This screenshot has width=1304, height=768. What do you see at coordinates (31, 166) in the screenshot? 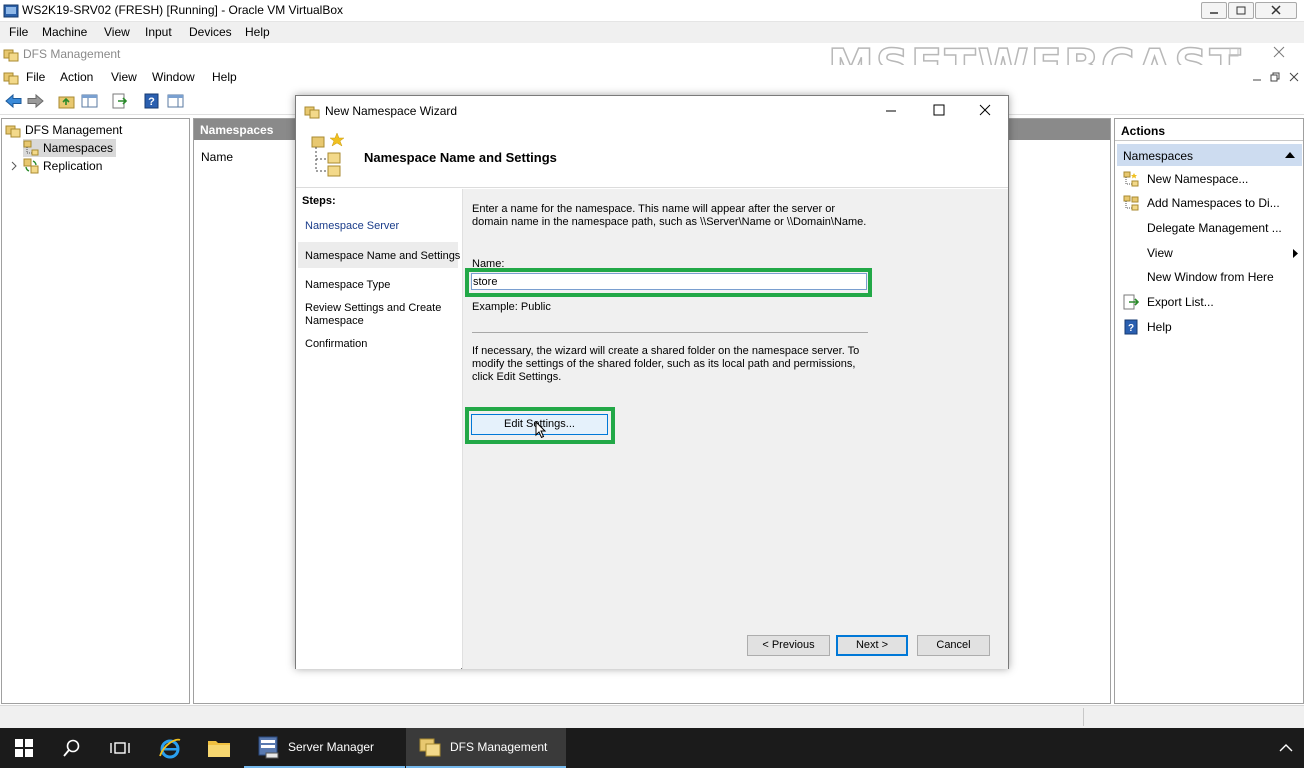
I see `replication-icon` at bounding box center [31, 166].